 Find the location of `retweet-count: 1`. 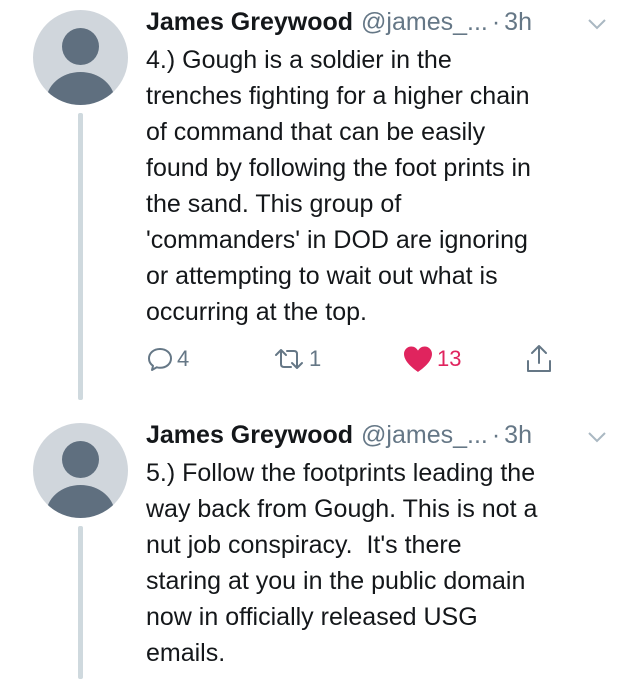

retweet-count: 1 is located at coordinates (315, 358).